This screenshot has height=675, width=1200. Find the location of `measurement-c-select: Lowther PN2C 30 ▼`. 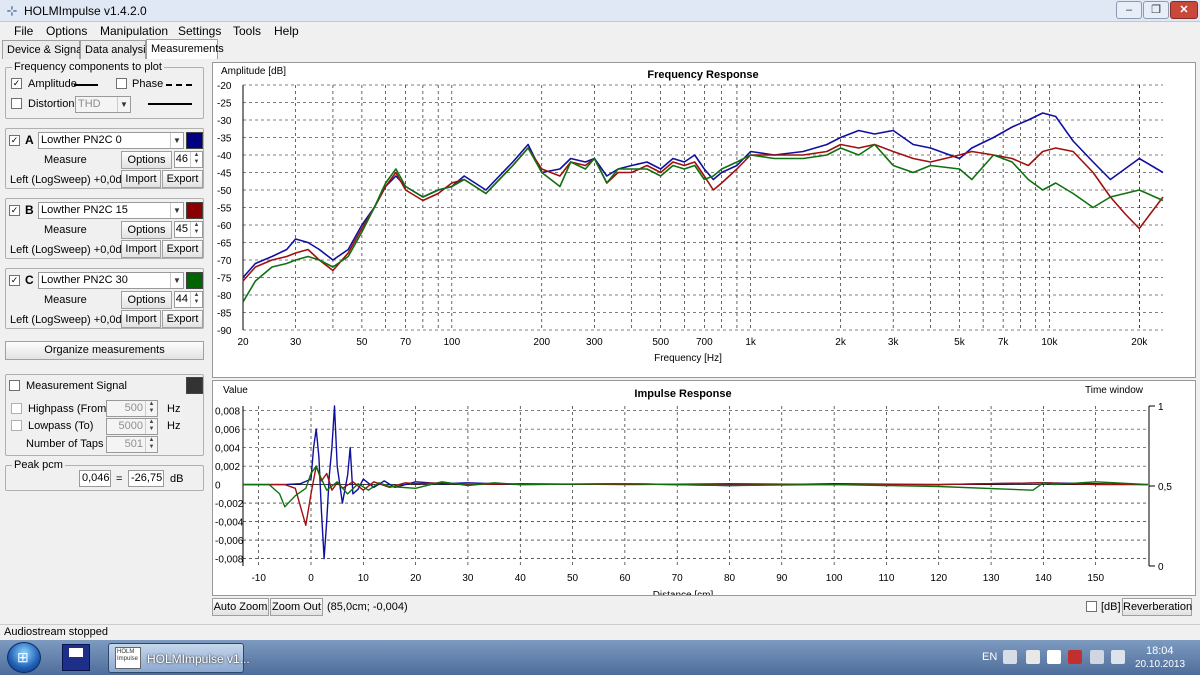

measurement-c-select: Lowther PN2C 30 ▼ is located at coordinates (111, 280).